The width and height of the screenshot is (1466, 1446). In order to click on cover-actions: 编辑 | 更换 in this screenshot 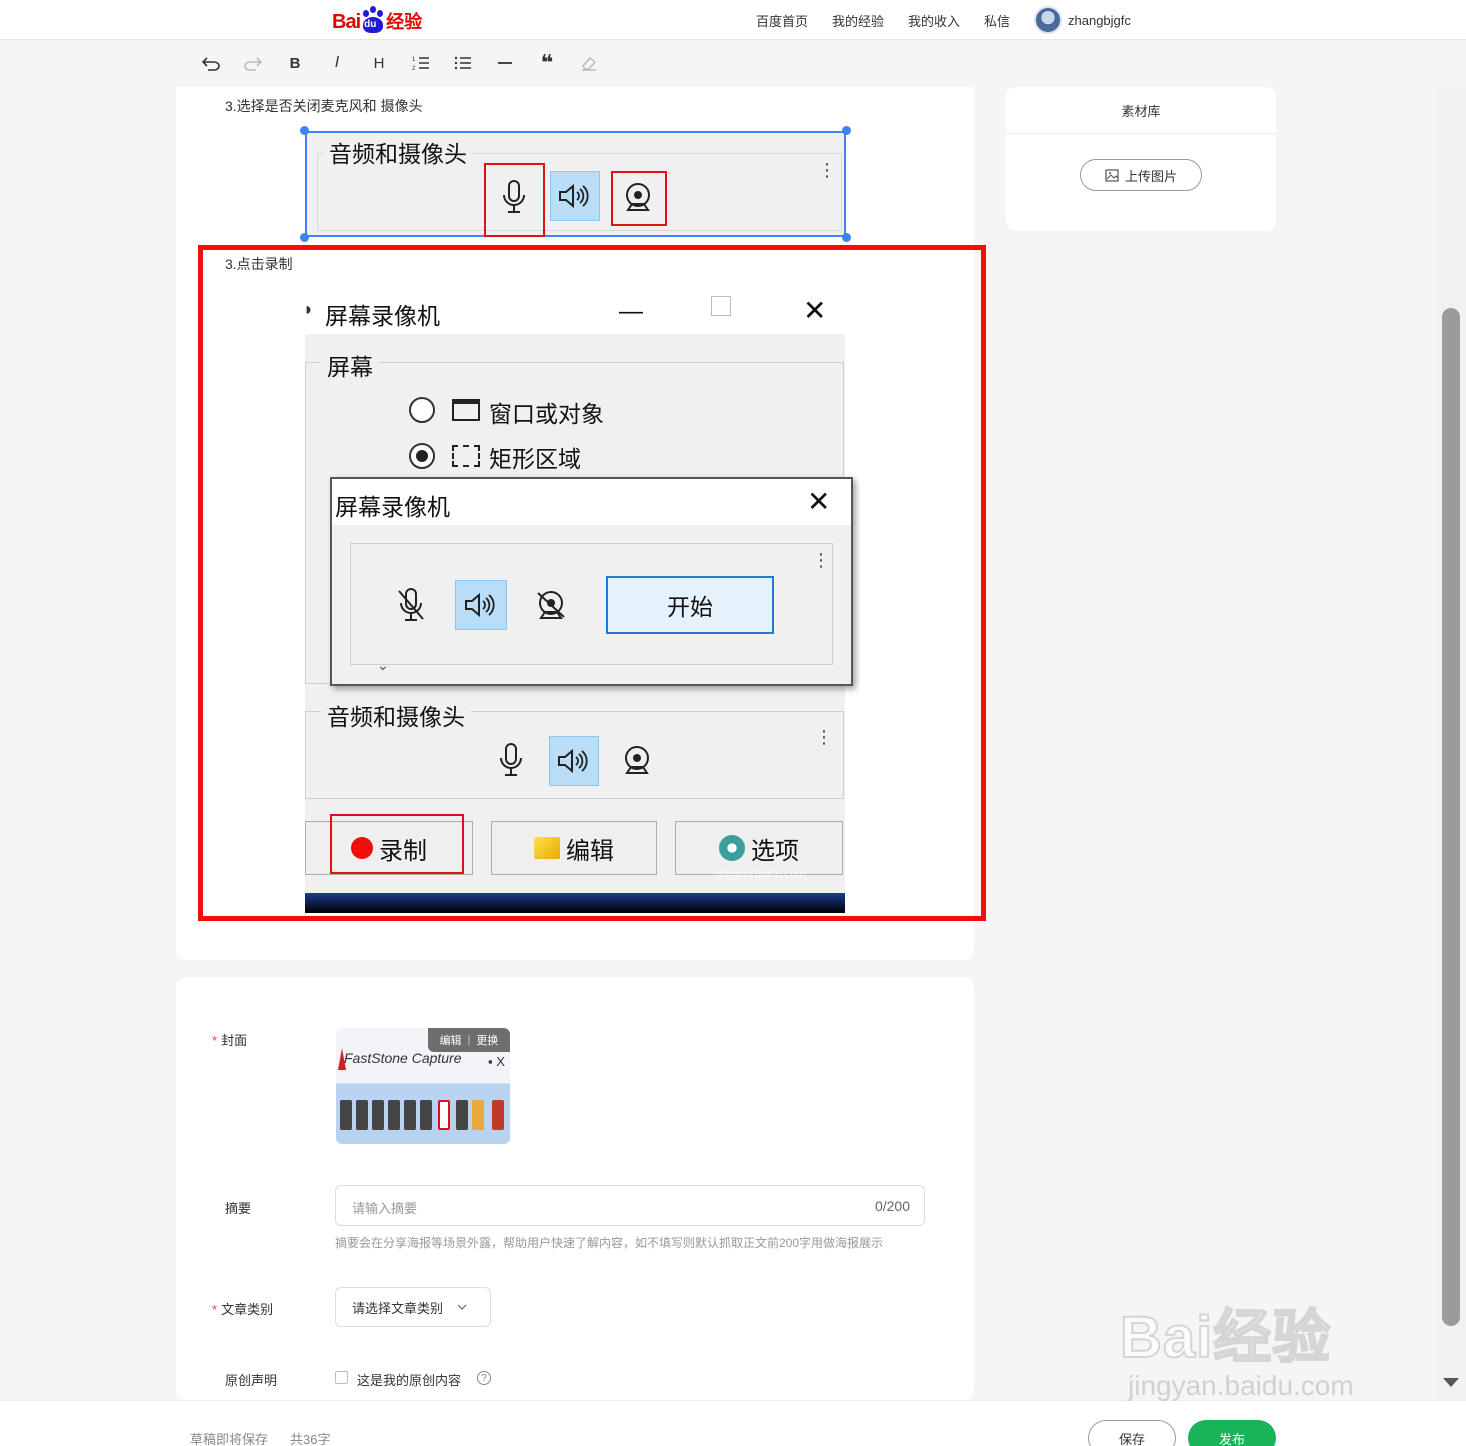, I will do `click(469, 1040)`.